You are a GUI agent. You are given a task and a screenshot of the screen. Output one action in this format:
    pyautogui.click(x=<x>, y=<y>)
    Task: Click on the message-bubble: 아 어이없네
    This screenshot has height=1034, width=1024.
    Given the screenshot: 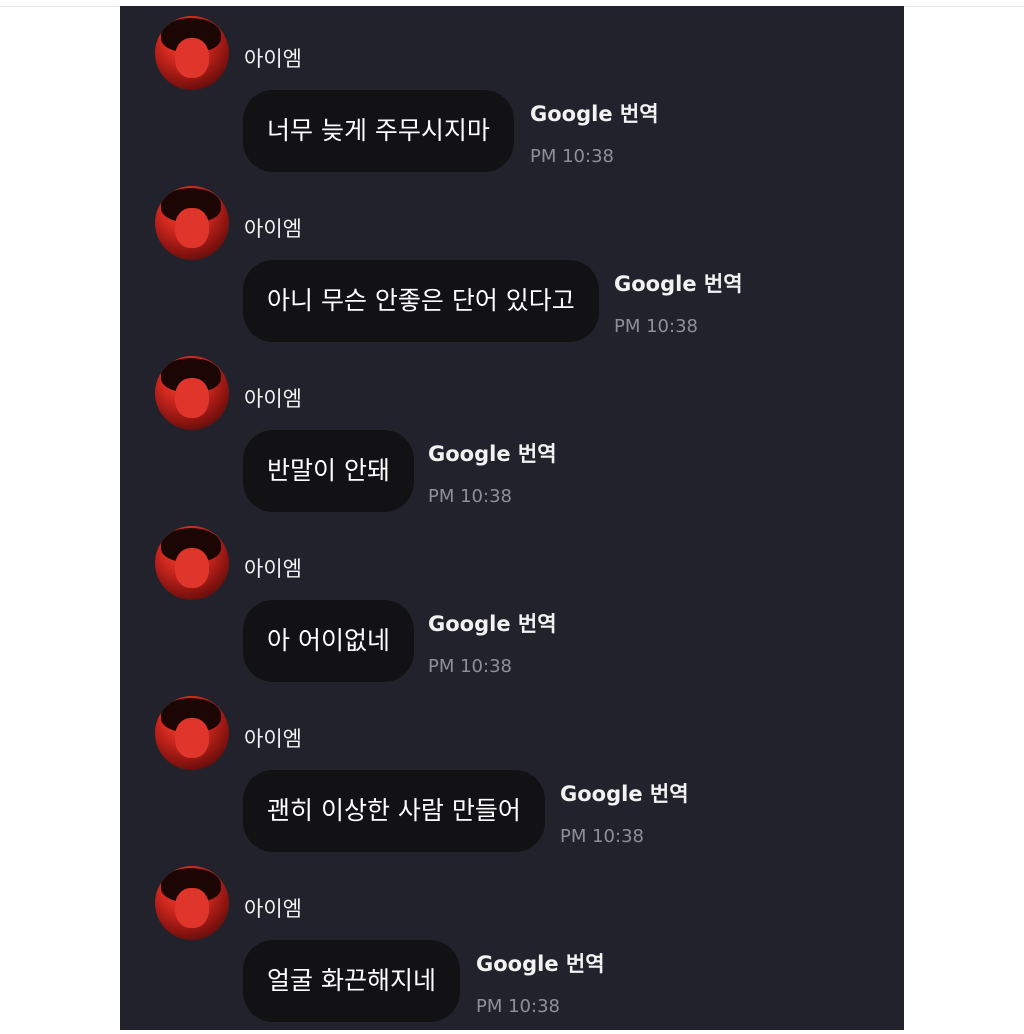 What is the action you would take?
    pyautogui.click(x=328, y=641)
    